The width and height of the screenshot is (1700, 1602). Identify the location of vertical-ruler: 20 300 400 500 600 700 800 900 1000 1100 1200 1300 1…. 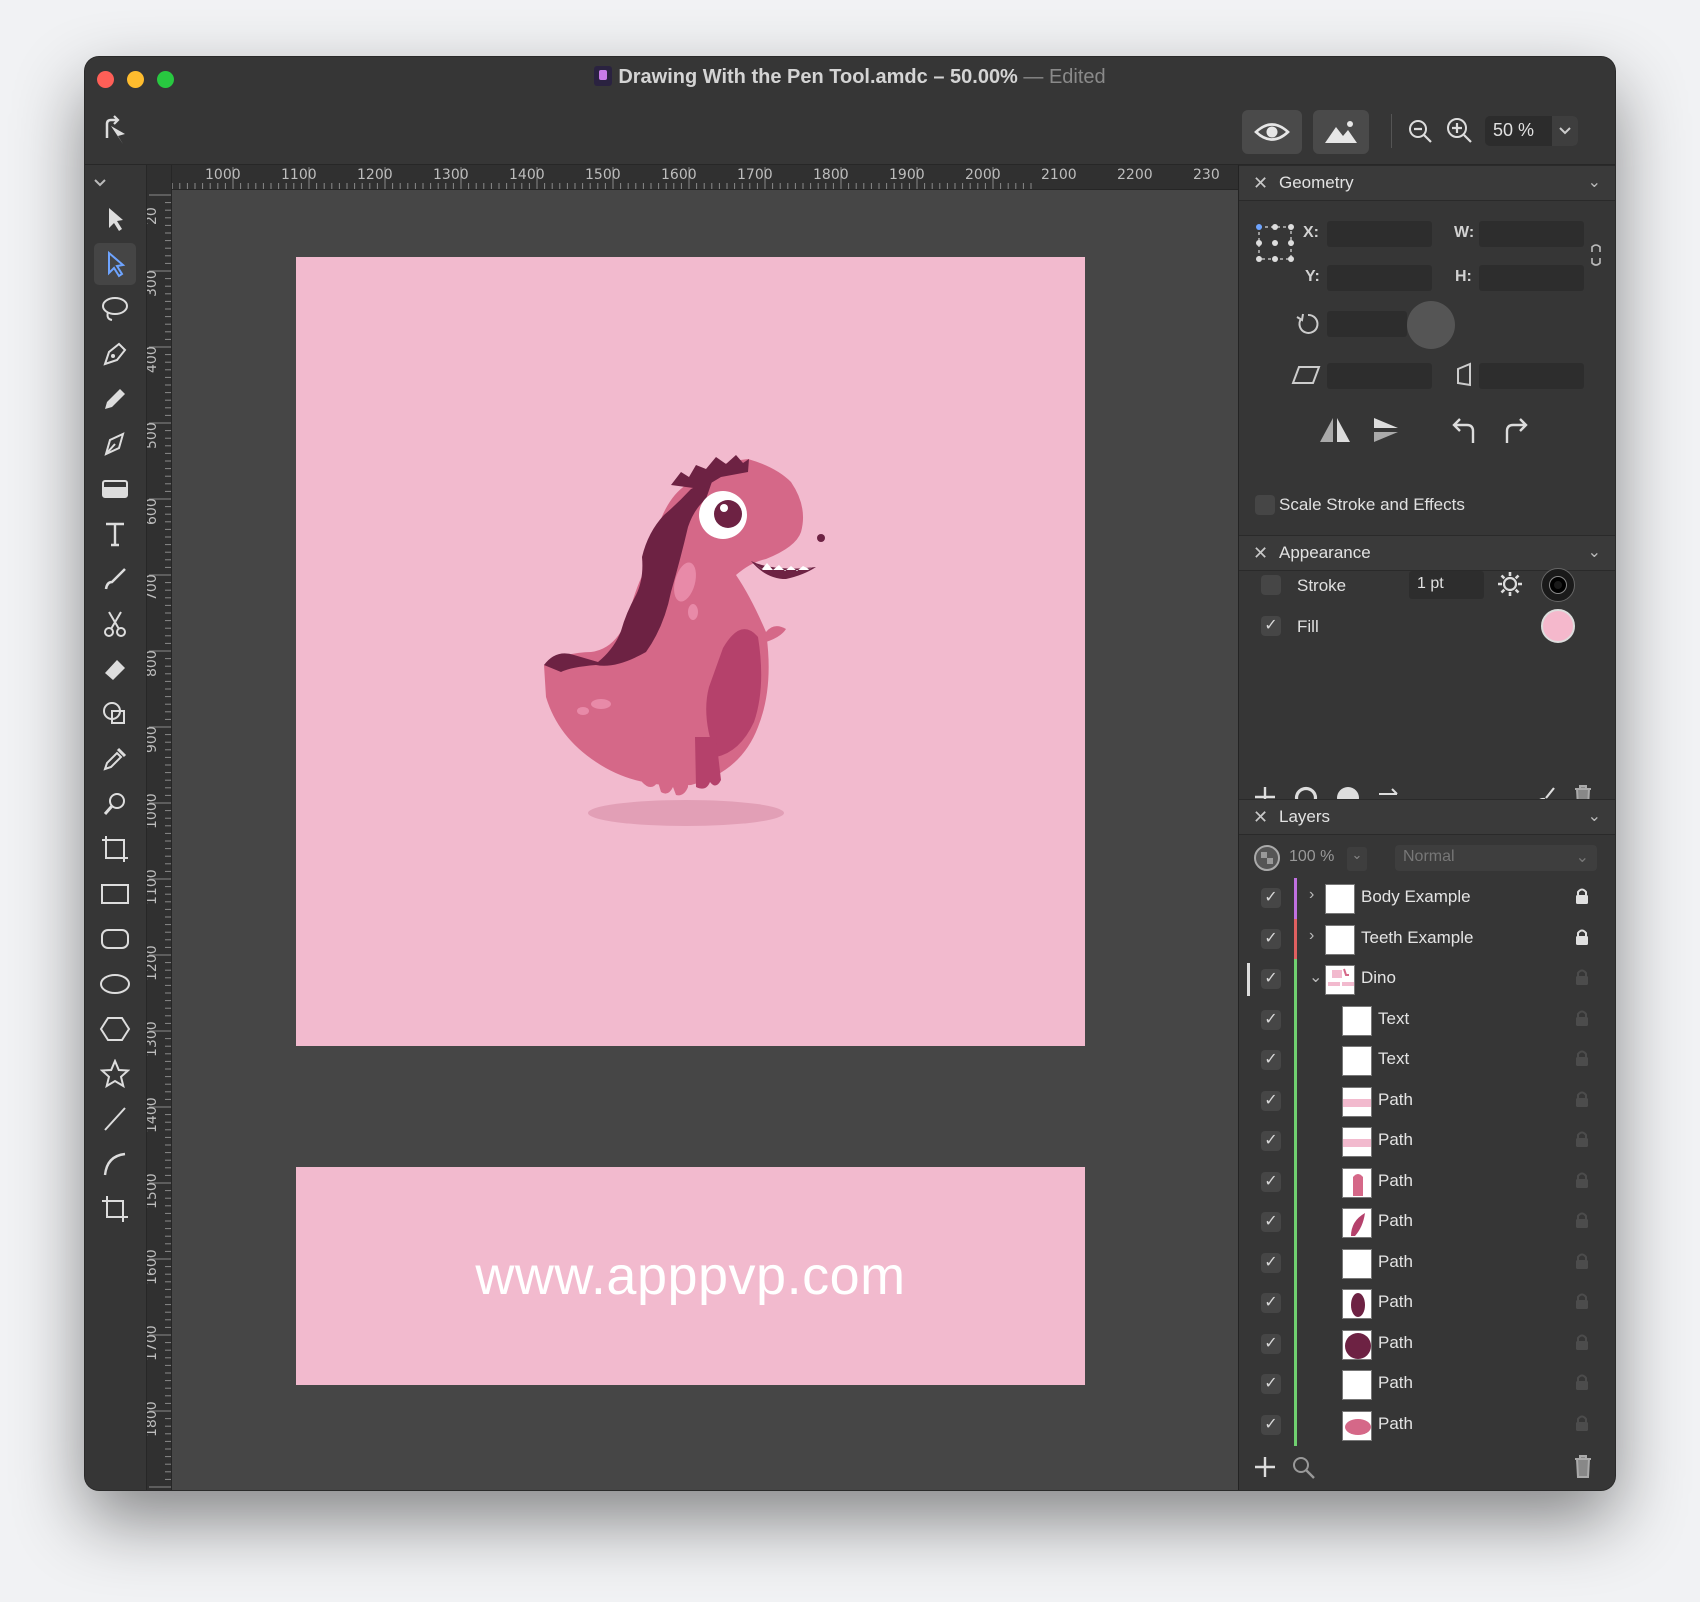
(159, 827).